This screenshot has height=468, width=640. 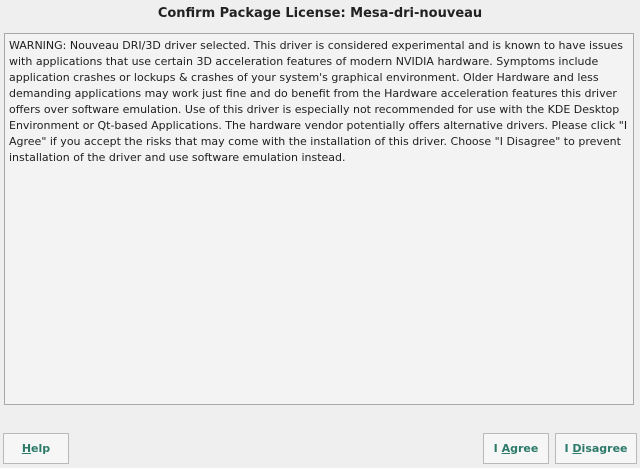 What do you see at coordinates (524, 448) in the screenshot?
I see `agree-button-label-suffix: gree` at bounding box center [524, 448].